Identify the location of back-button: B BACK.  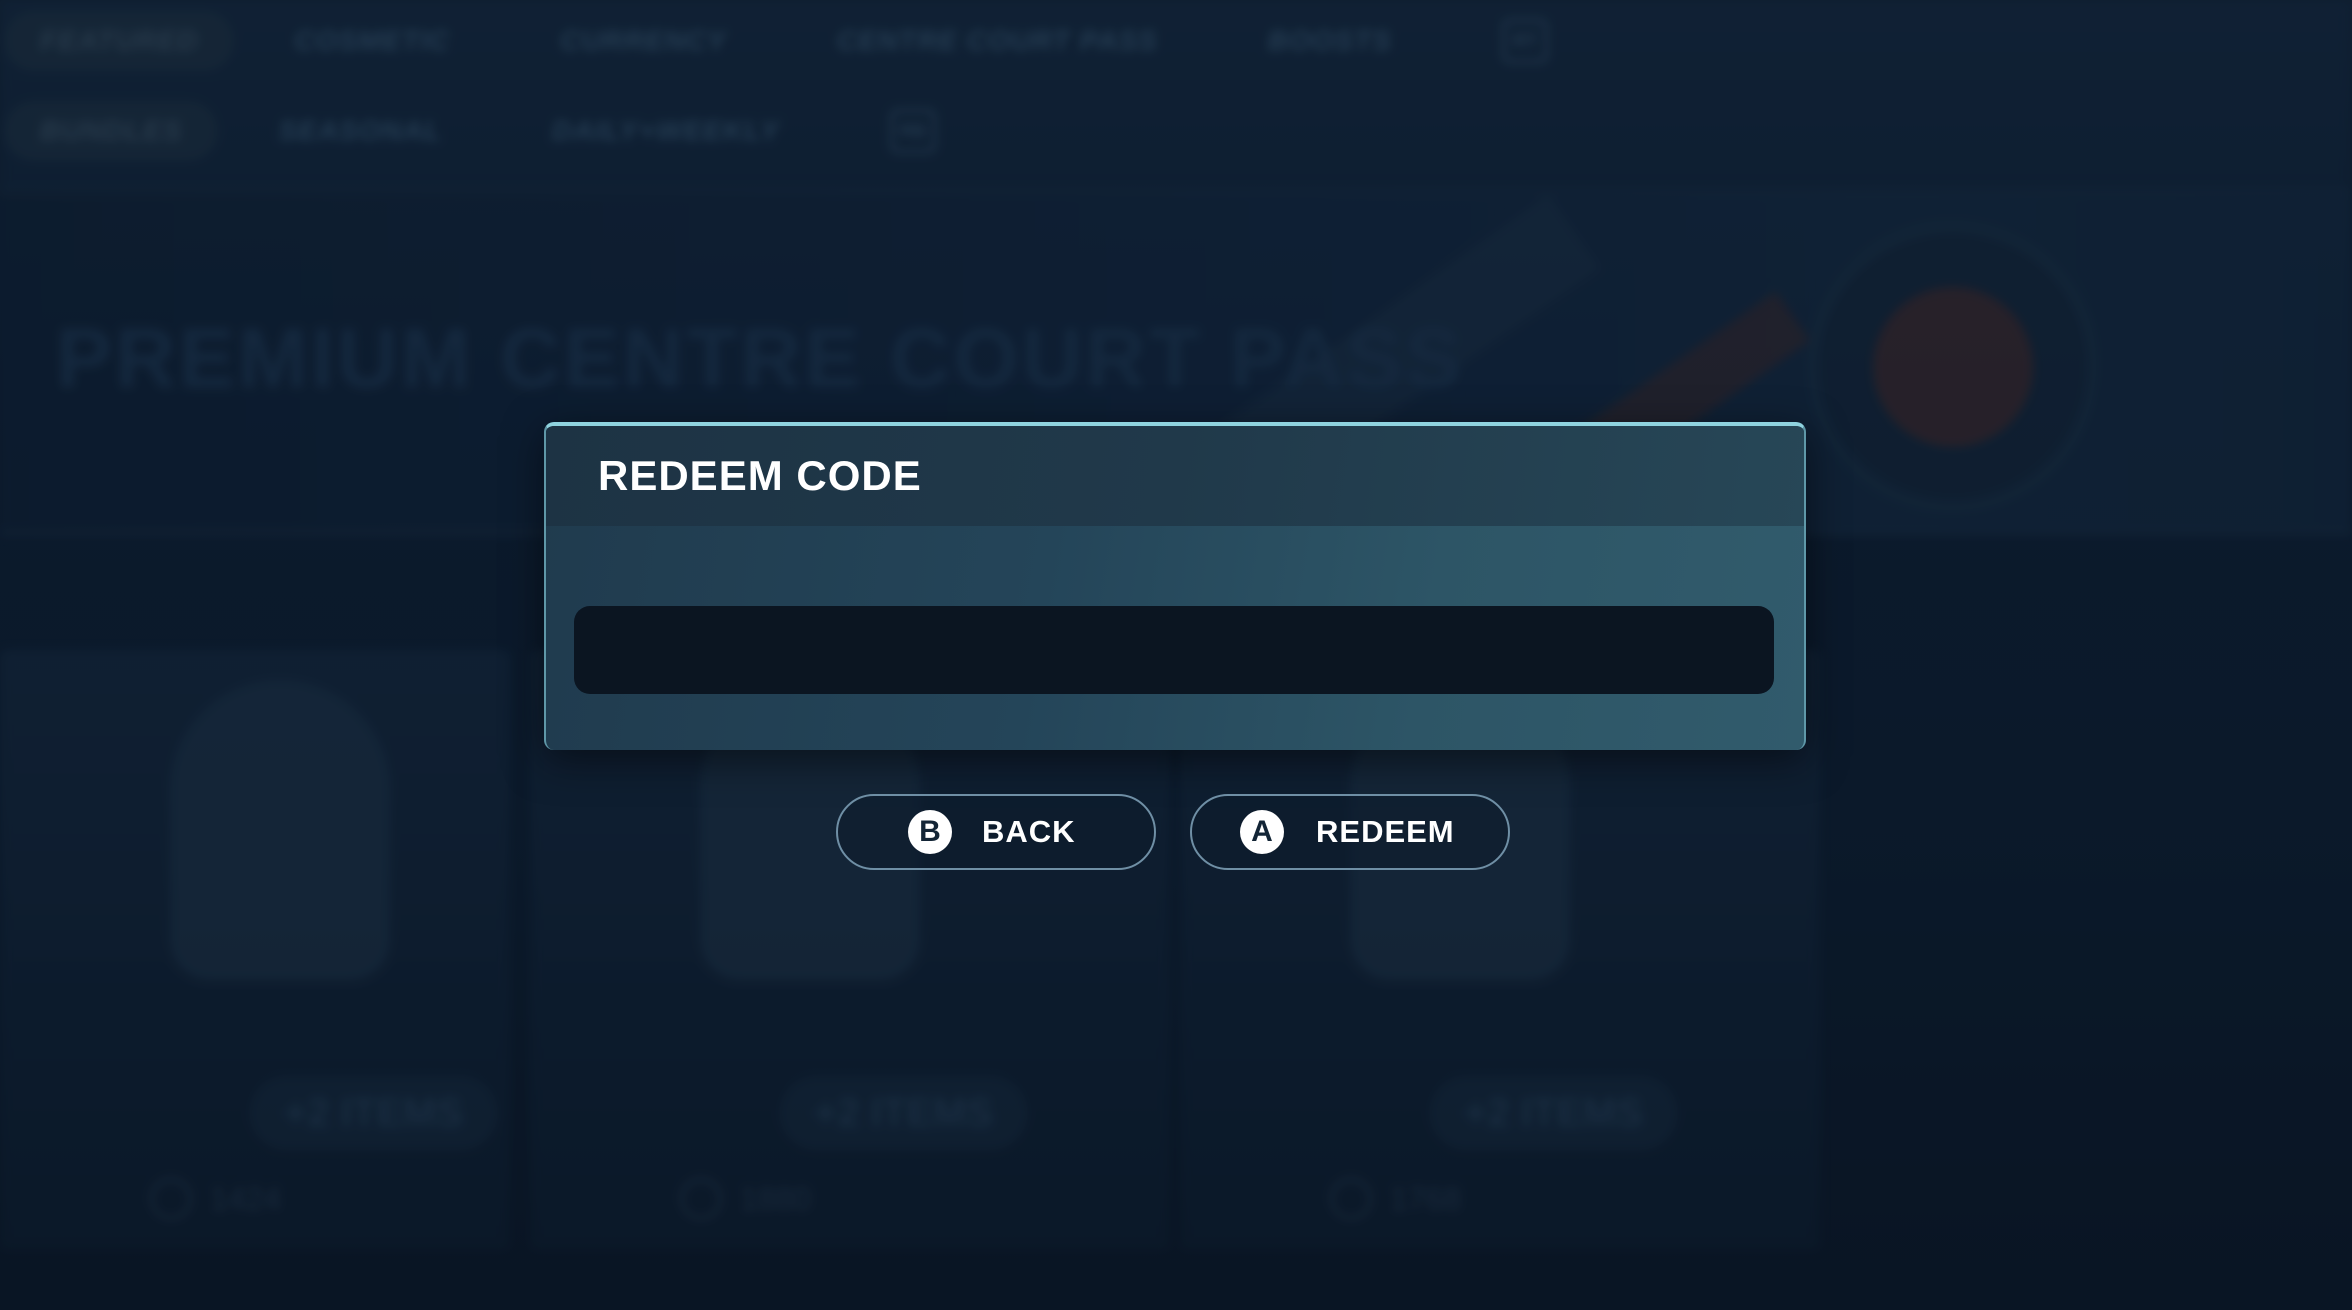
(996, 832).